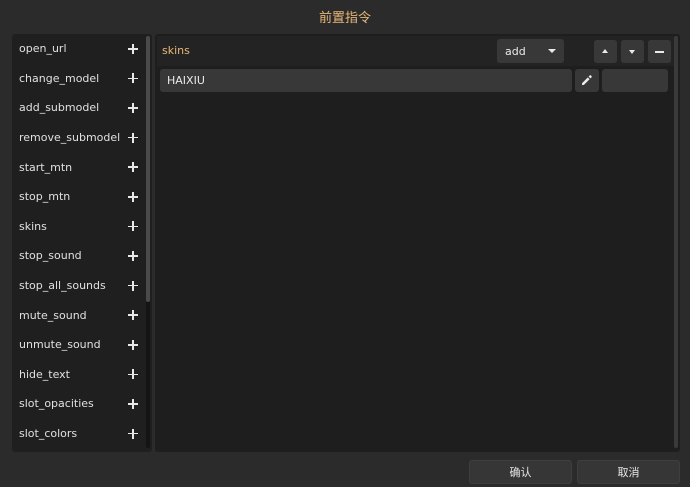 Image resolution: width=690 pixels, height=487 pixels. Describe the element at coordinates (59, 78) in the screenshot. I see `command-label: change_model` at that location.